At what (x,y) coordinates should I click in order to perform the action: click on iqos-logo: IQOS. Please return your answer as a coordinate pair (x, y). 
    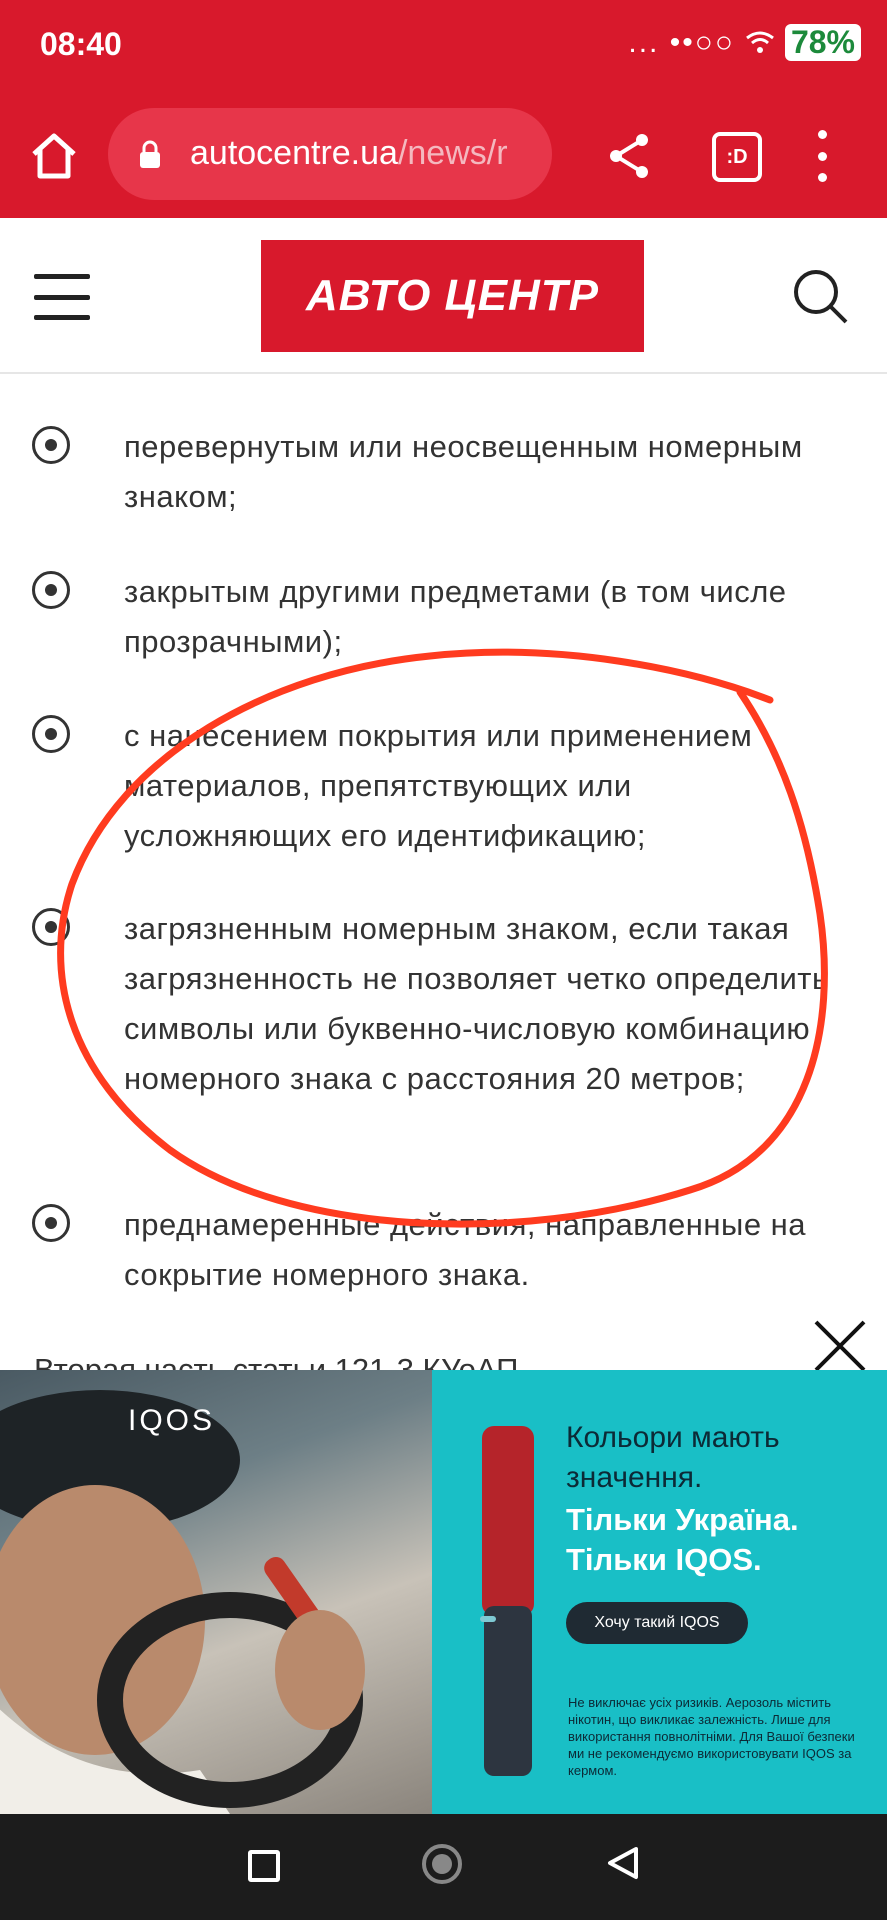
    Looking at the image, I should click on (172, 1420).